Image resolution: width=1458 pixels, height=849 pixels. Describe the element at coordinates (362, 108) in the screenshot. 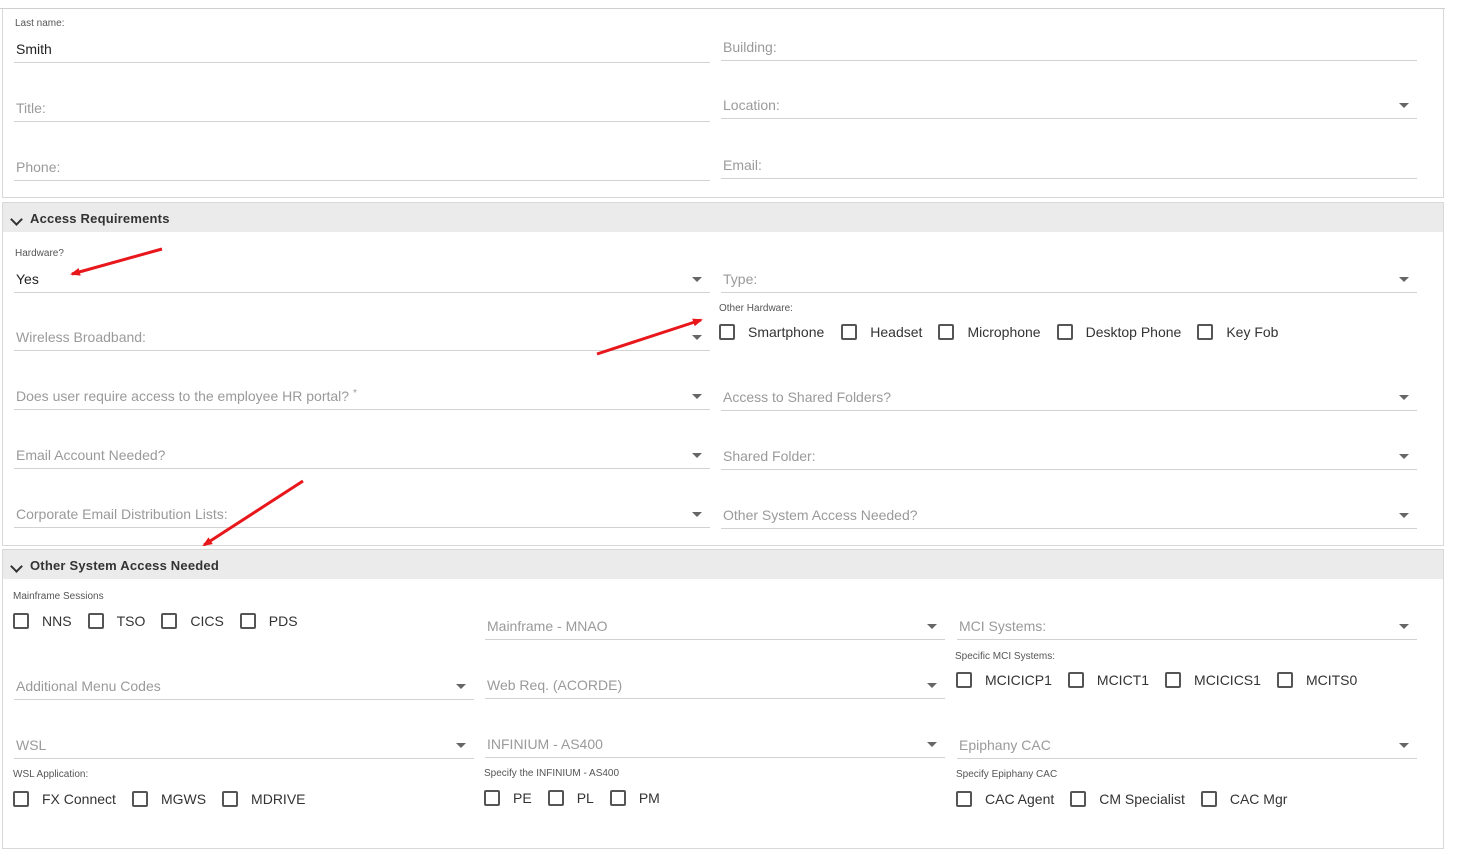

I see `title-field: Title:` at that location.